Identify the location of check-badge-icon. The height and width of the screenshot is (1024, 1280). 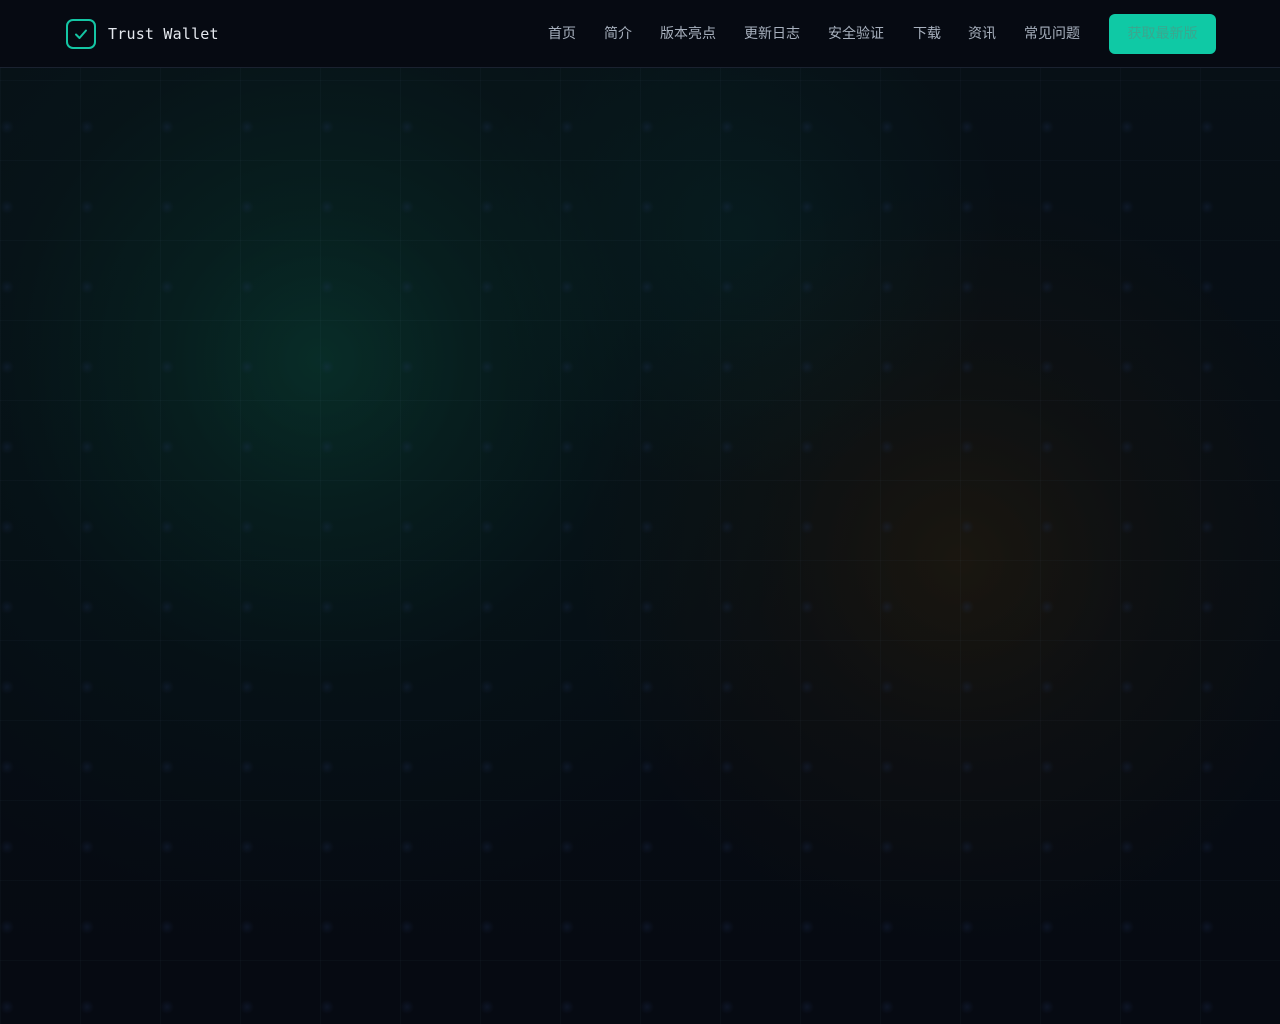
(81, 34).